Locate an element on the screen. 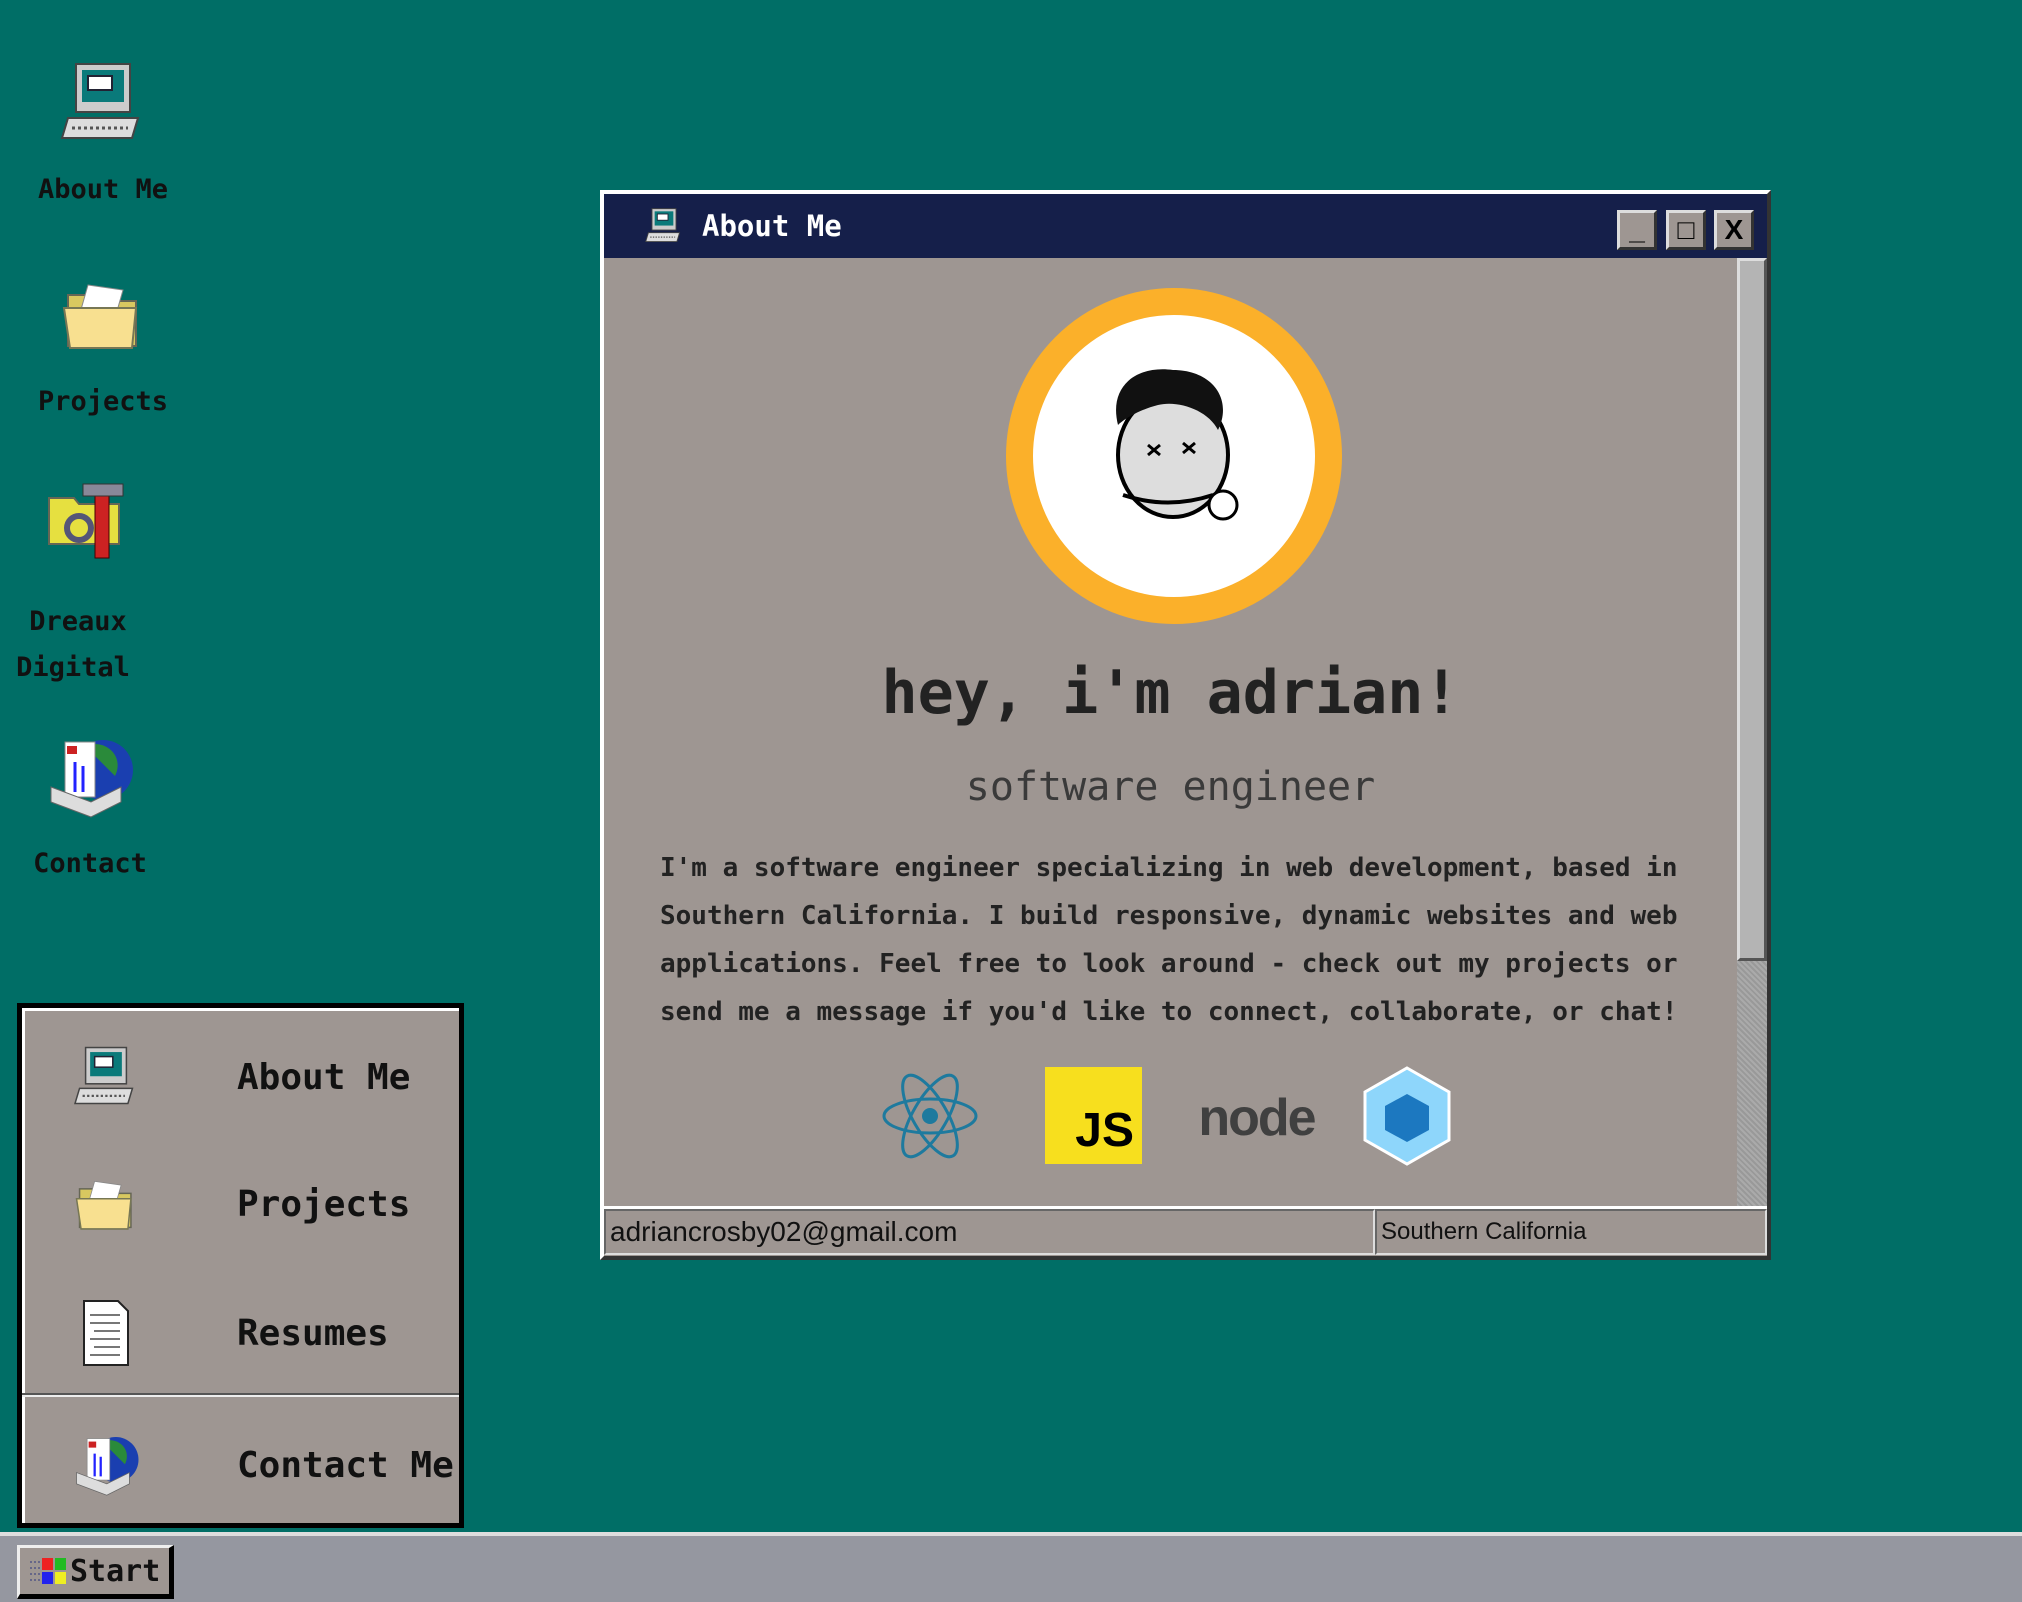 Image resolution: width=2022 pixels, height=1602 pixels. start-menu: About Me Projects Resumes Contact Me is located at coordinates (240, 1265).